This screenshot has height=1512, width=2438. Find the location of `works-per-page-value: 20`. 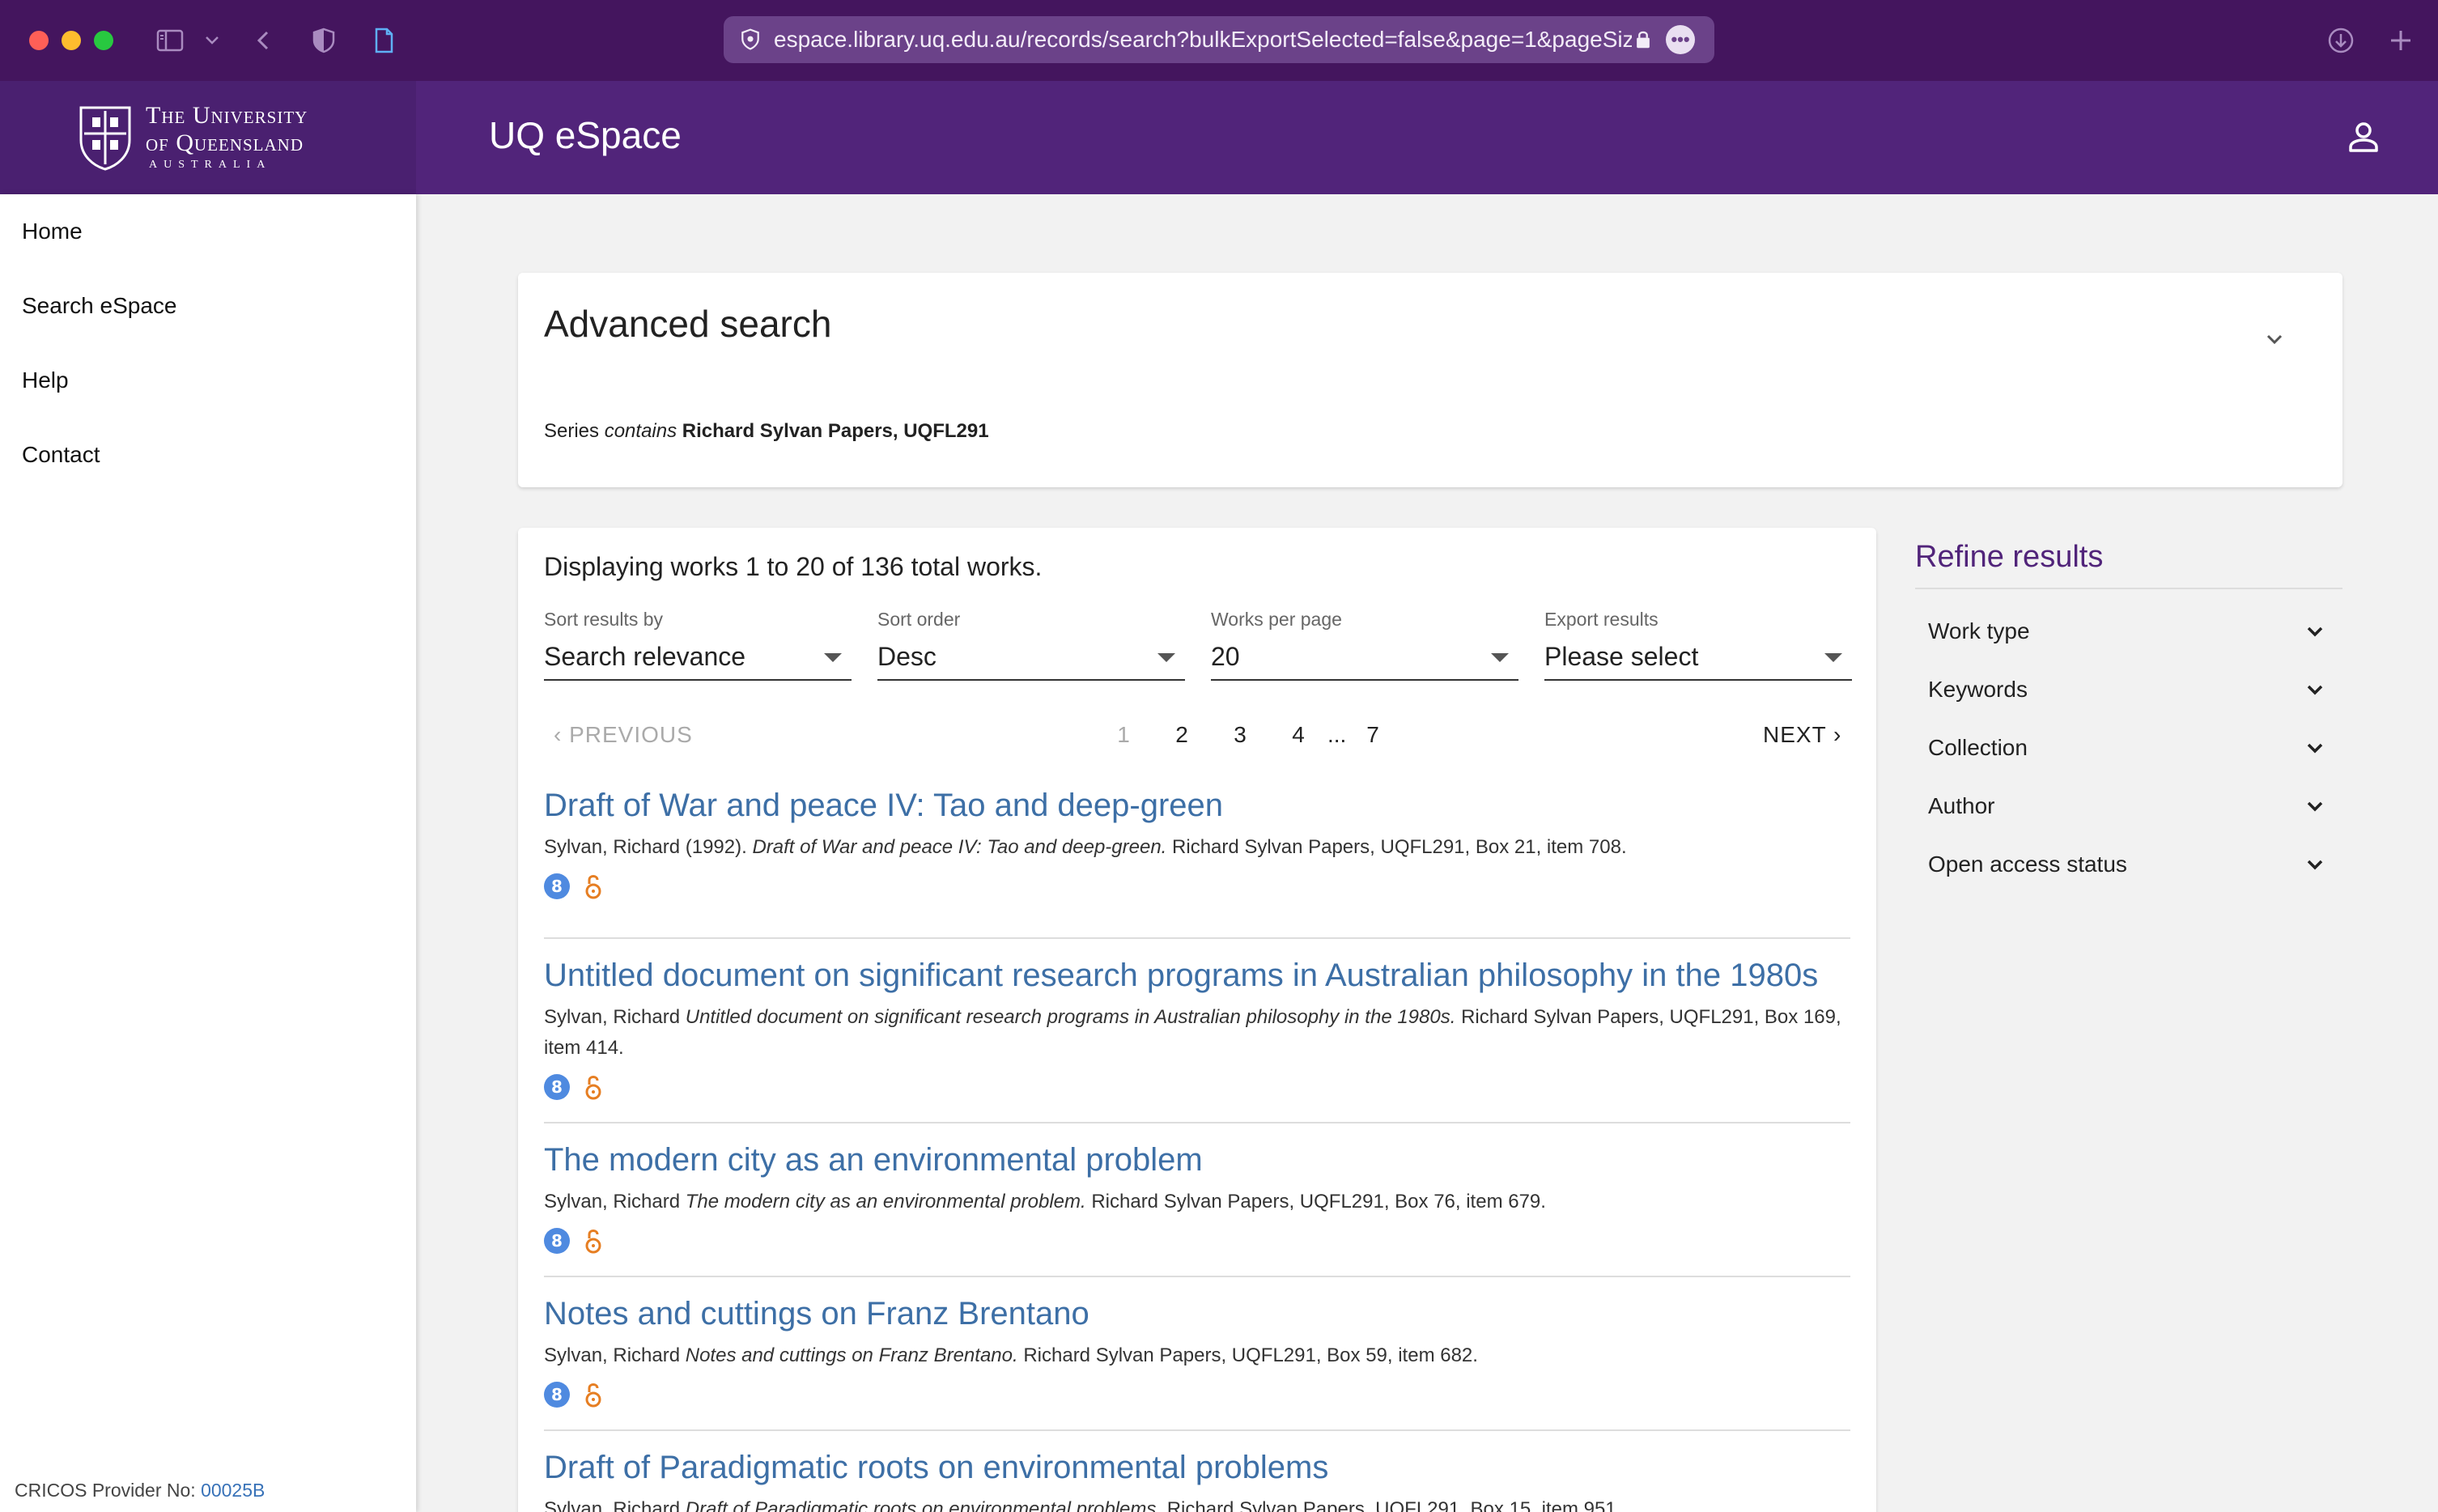

works-per-page-value: 20 is located at coordinates (1364, 656).